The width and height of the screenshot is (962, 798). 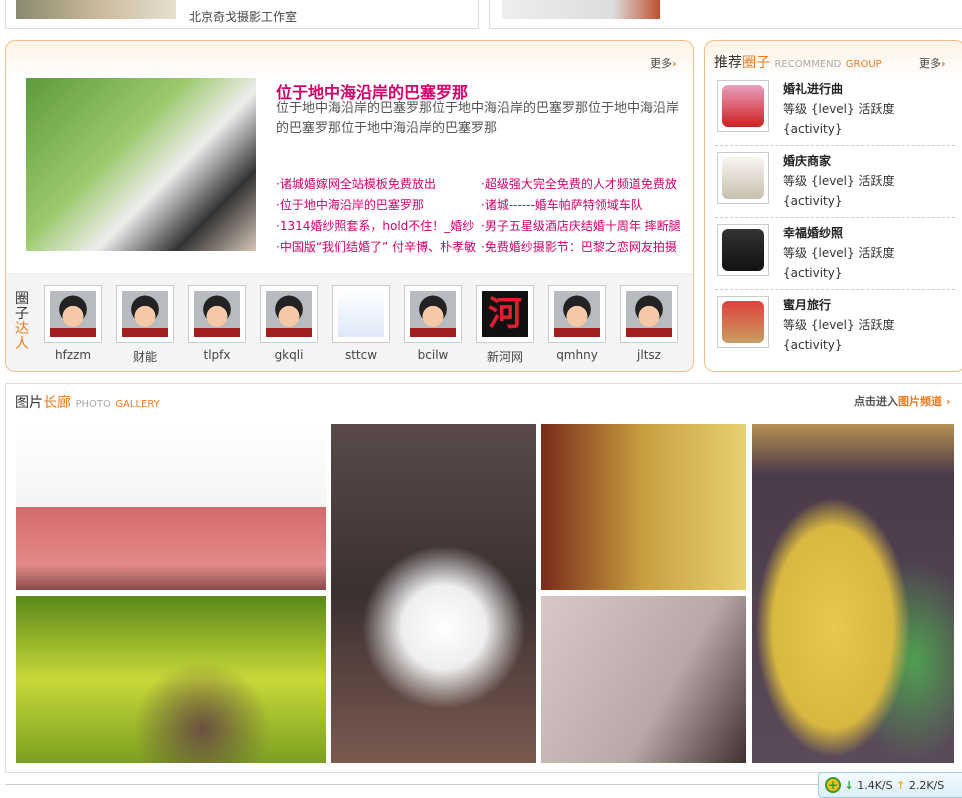 What do you see at coordinates (839, 325) in the screenshot?
I see `group-item: 蜜月旅行 等级 {level} 活跃度 {activity}` at bounding box center [839, 325].